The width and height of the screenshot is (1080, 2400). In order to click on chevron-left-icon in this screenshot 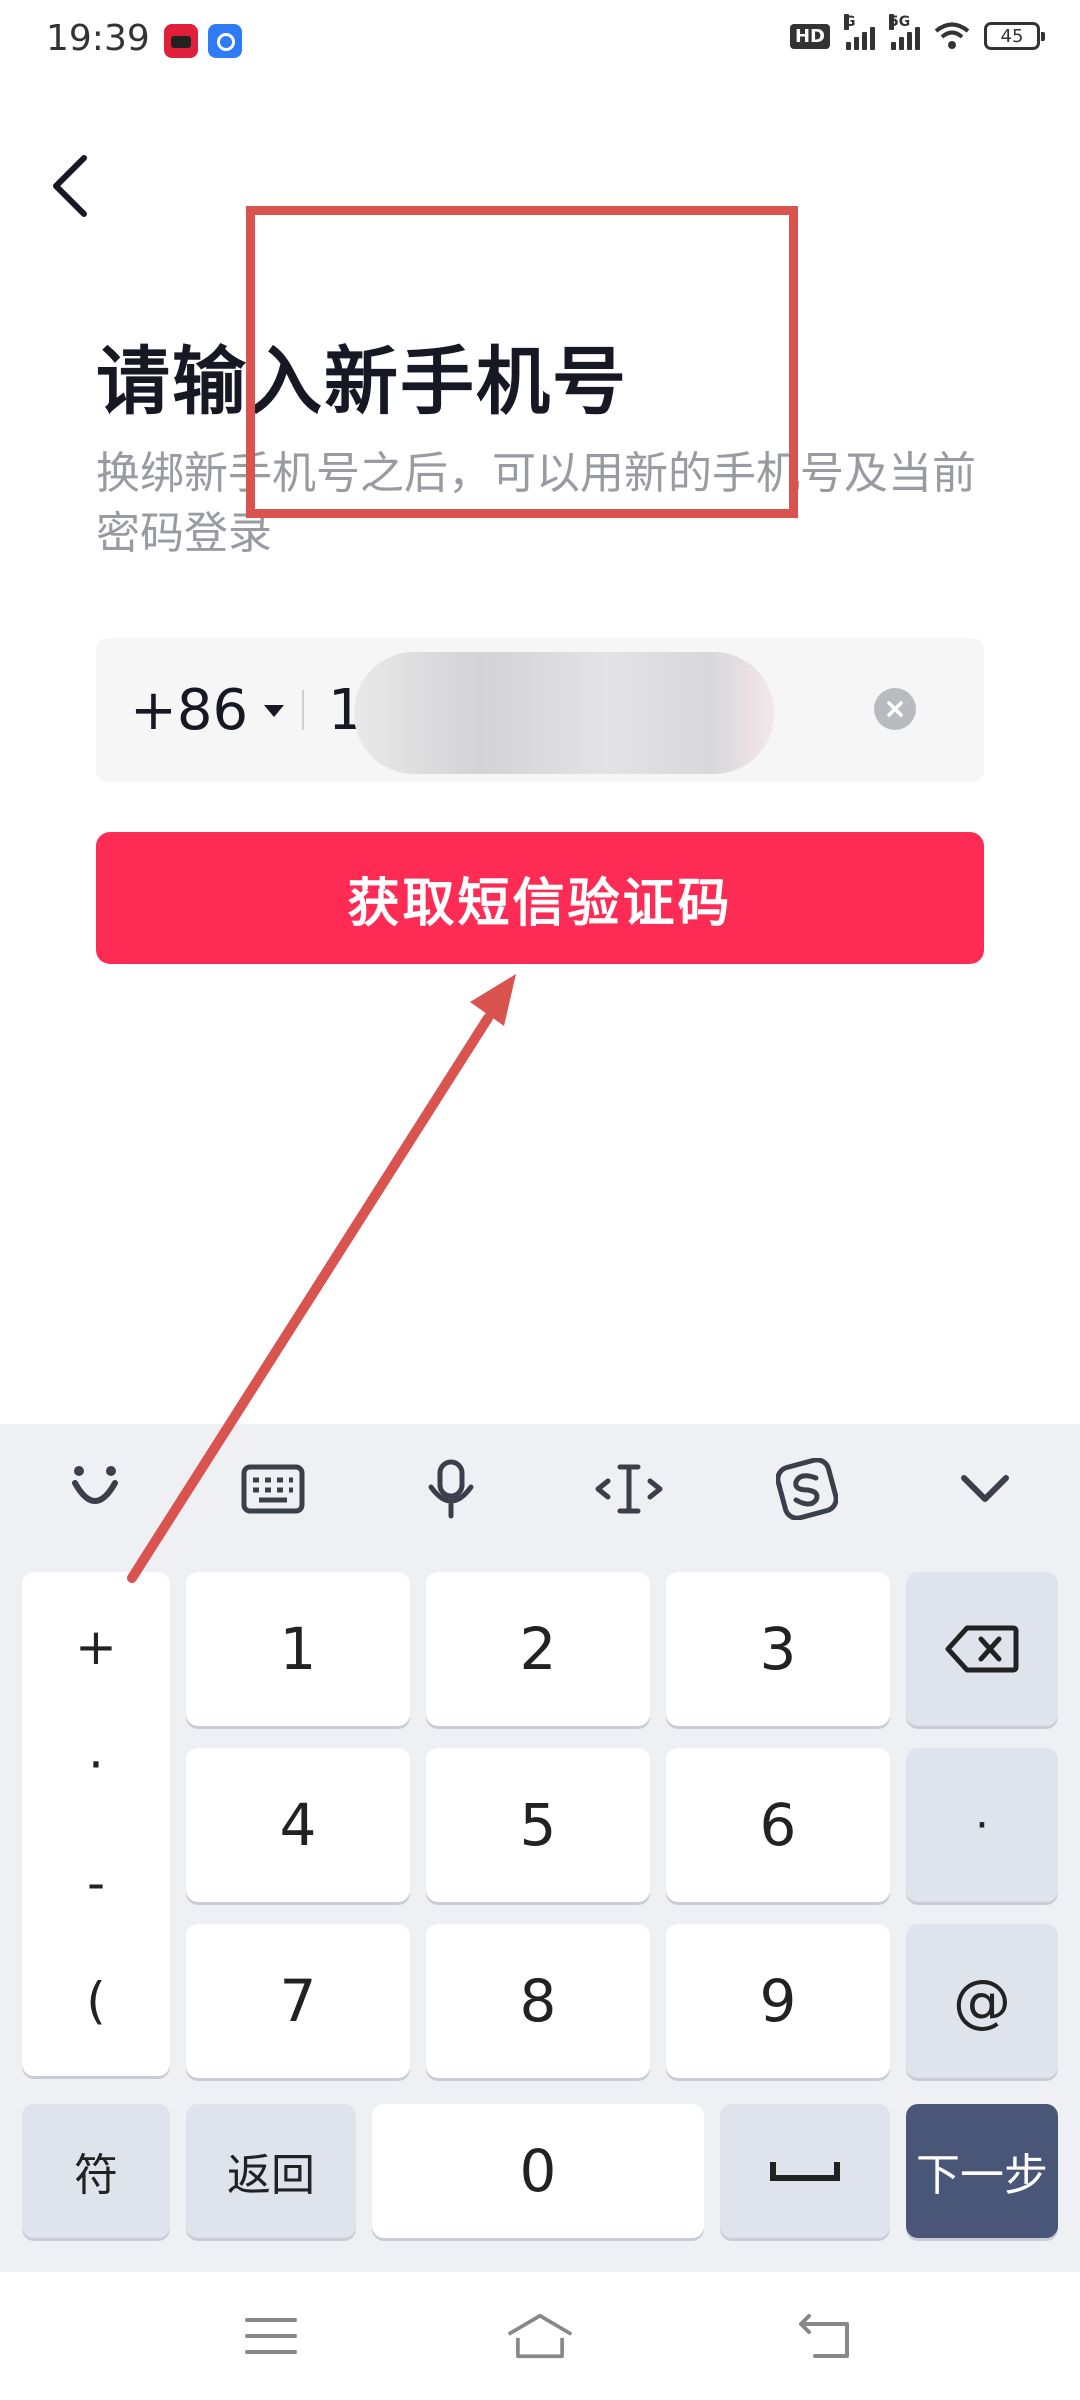, I will do `click(70, 186)`.